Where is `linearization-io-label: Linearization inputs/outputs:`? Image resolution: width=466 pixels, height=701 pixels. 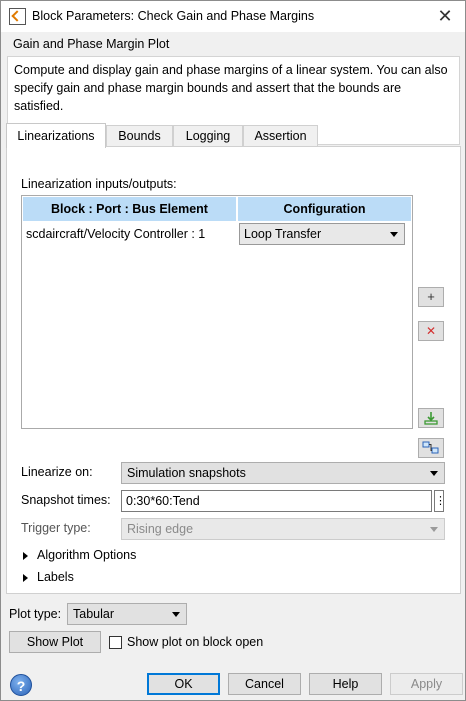 linearization-io-label: Linearization inputs/outputs: is located at coordinates (99, 184).